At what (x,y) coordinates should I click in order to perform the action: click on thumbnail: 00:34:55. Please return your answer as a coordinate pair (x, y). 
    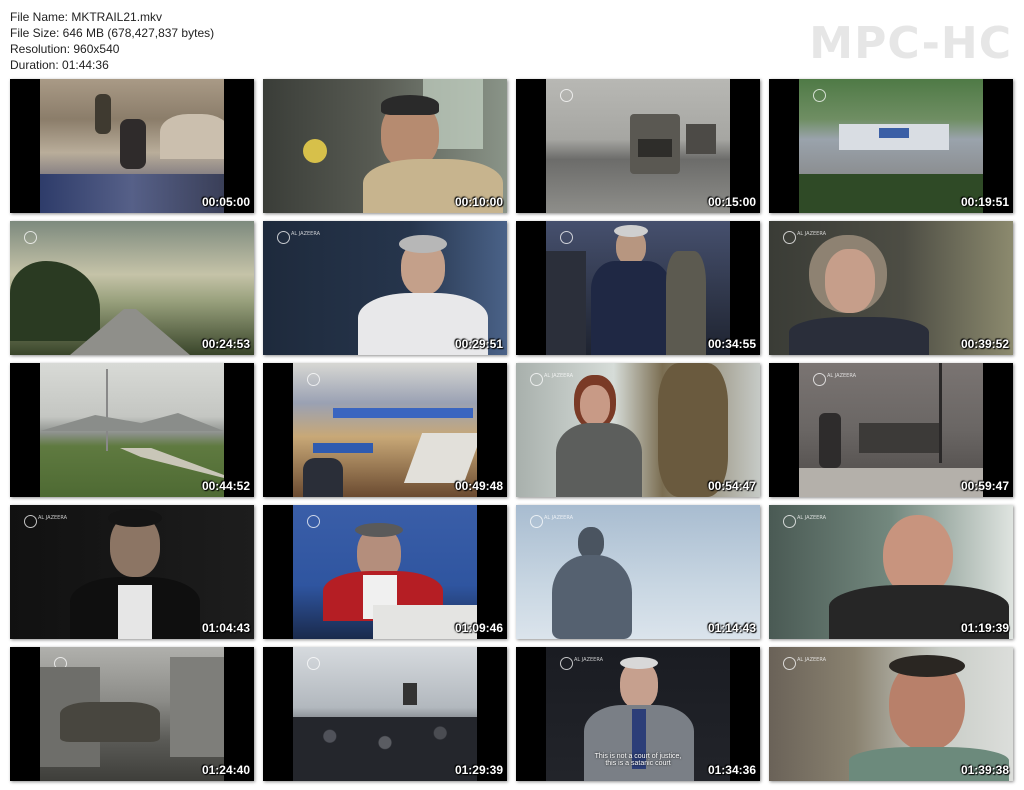
    Looking at the image, I should click on (638, 288).